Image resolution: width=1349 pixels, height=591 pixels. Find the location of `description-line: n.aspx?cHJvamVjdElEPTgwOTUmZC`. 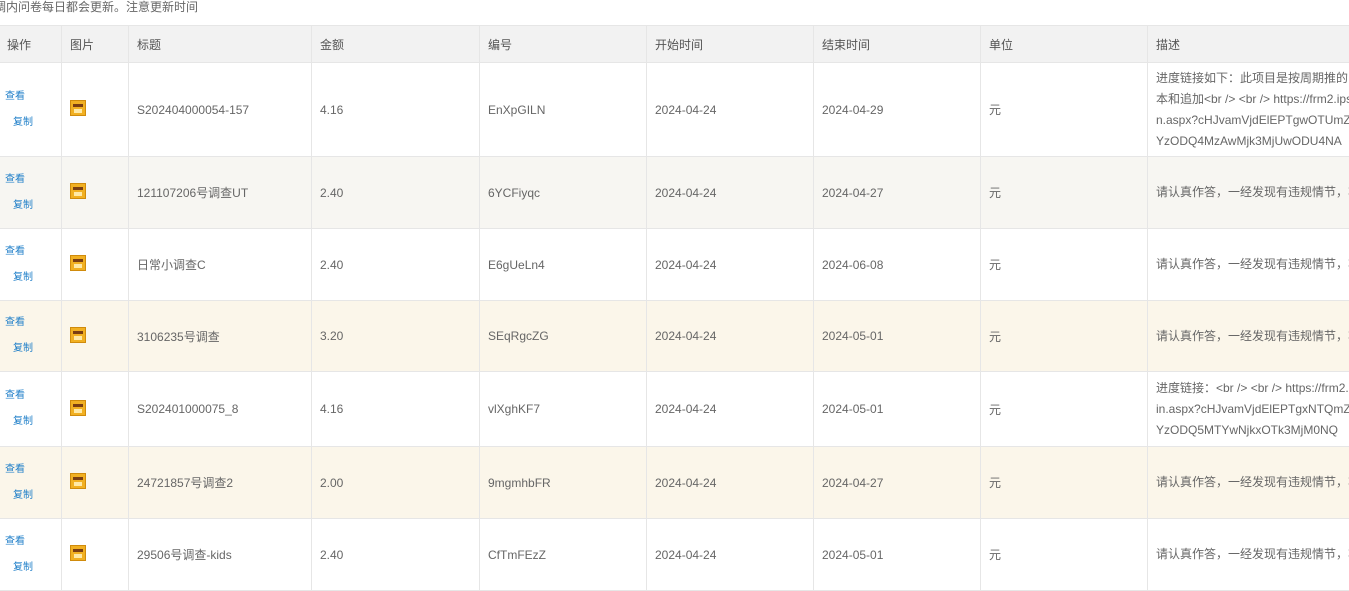

description-line: n.aspx?cHJvamVjdElEPTgwOTUmZC is located at coordinates (1252, 120).